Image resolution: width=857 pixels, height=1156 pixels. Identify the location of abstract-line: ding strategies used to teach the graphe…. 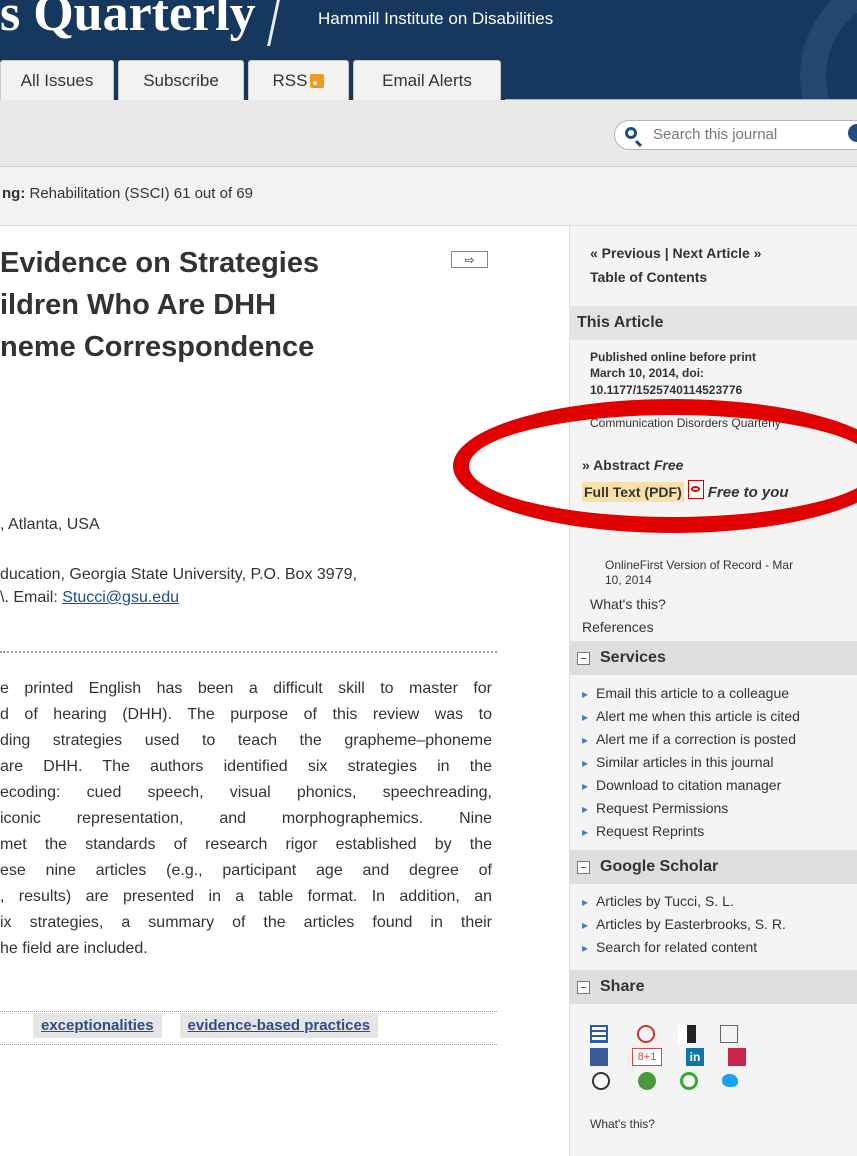
(246, 740).